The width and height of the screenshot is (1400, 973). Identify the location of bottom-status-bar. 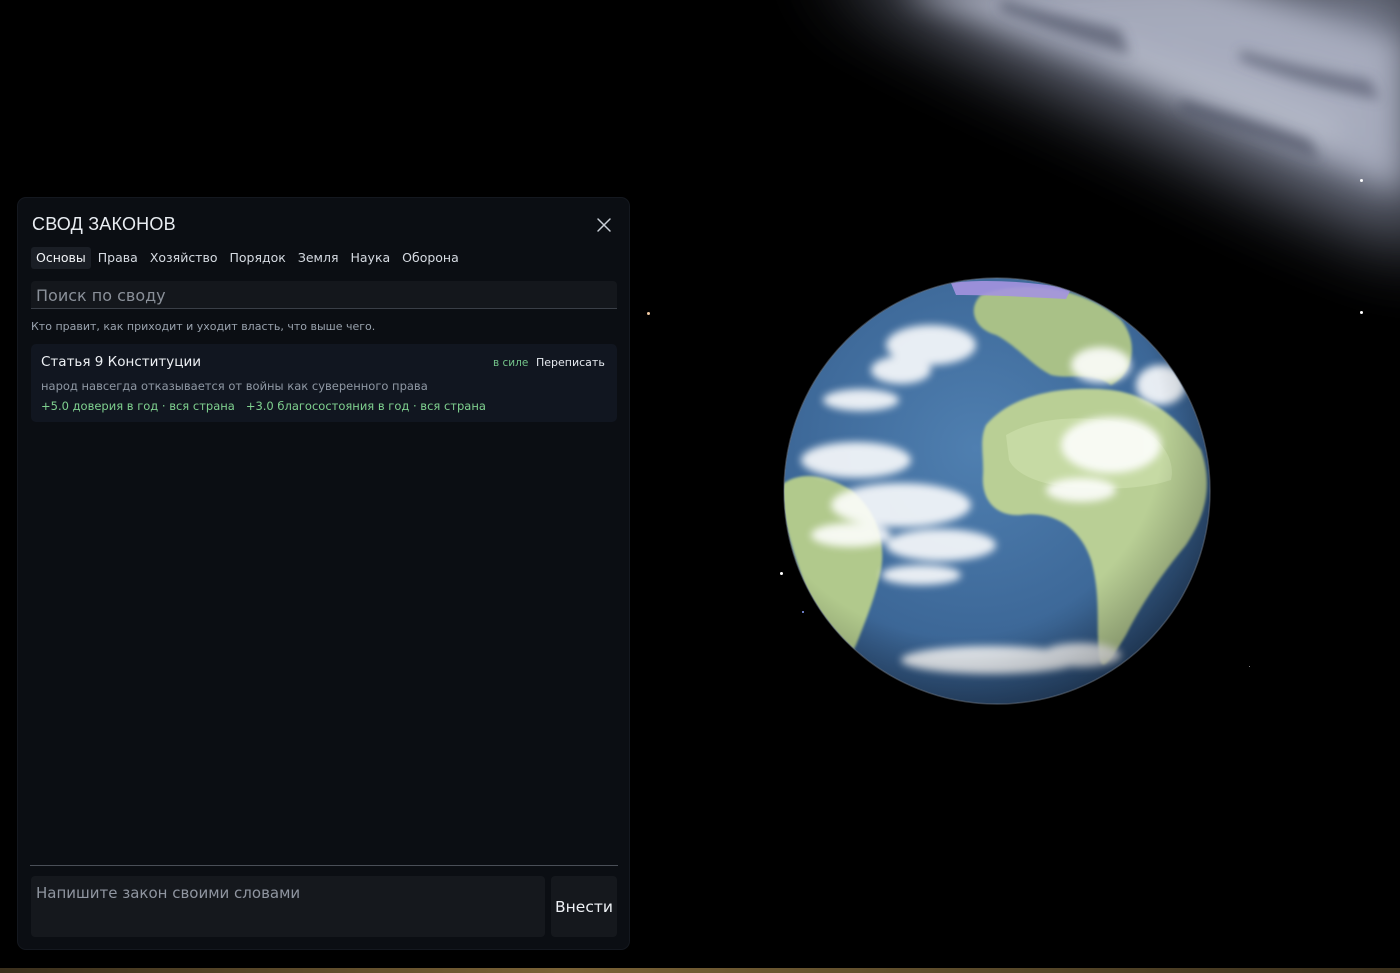
(700, 970).